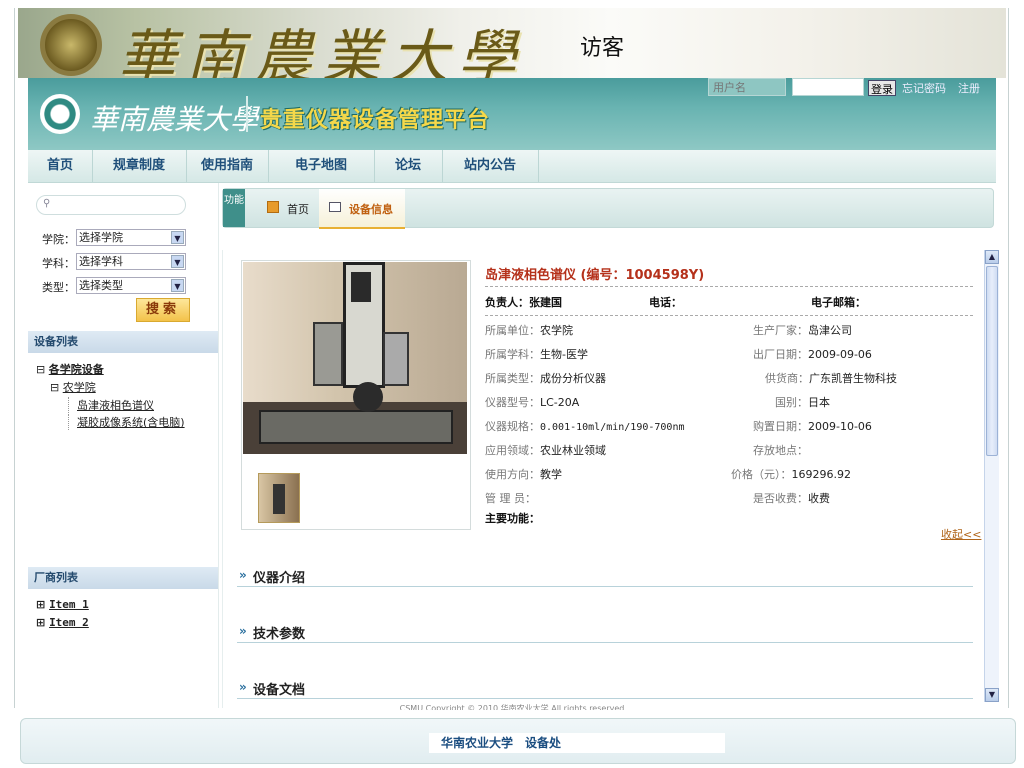 The width and height of the screenshot is (1024, 768). What do you see at coordinates (298, 209) in the screenshot?
I see `breadcrumb-home: 首页` at bounding box center [298, 209].